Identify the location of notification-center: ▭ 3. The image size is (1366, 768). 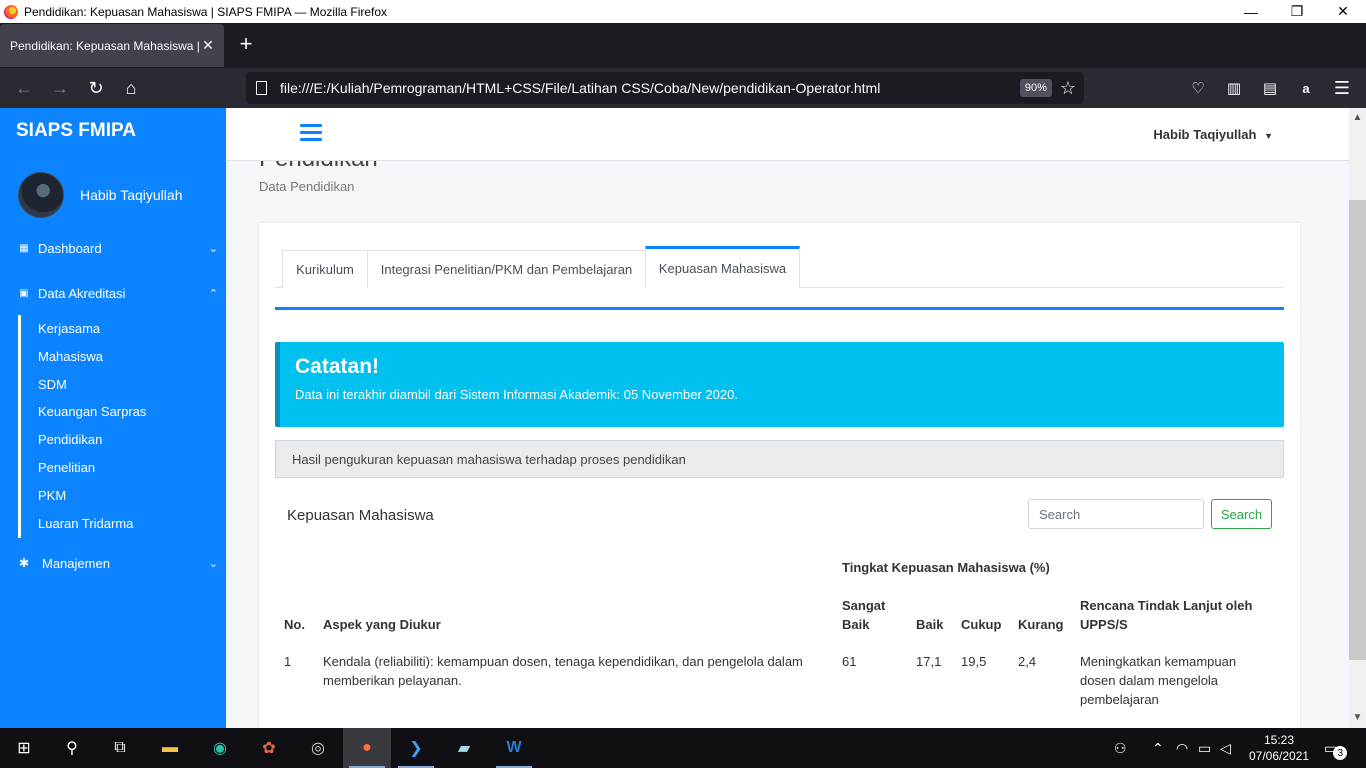
(1336, 748).